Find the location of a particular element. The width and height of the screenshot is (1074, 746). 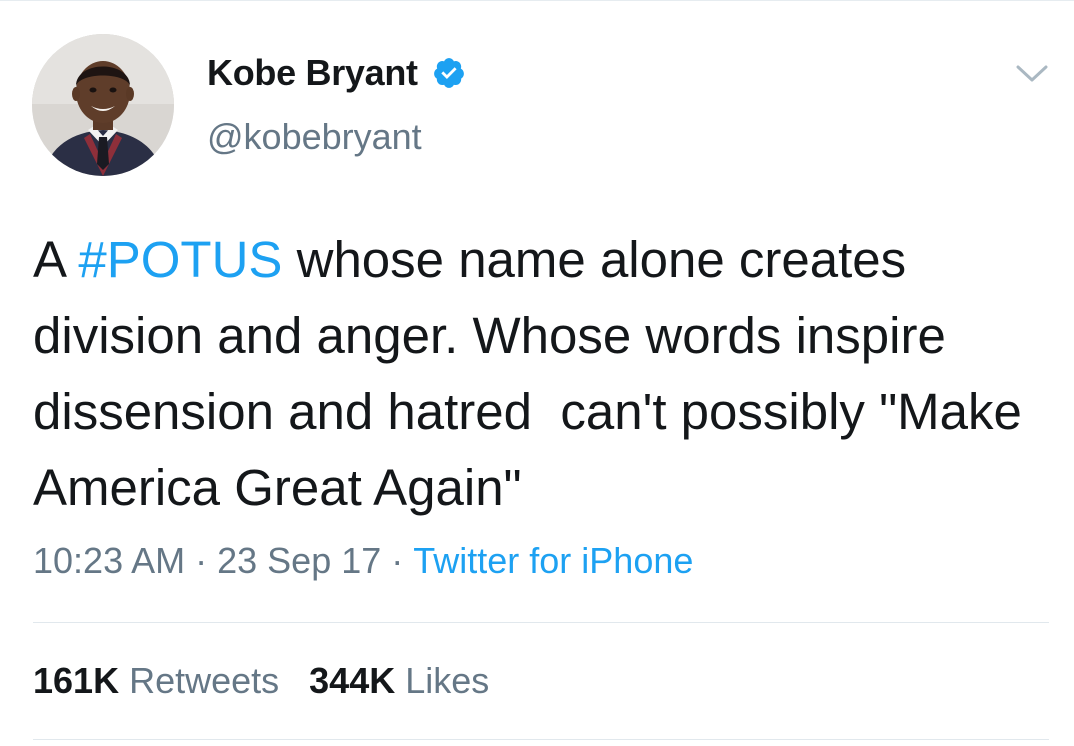

tweet-source-link: Twitter for iPhone is located at coordinates (553, 560).